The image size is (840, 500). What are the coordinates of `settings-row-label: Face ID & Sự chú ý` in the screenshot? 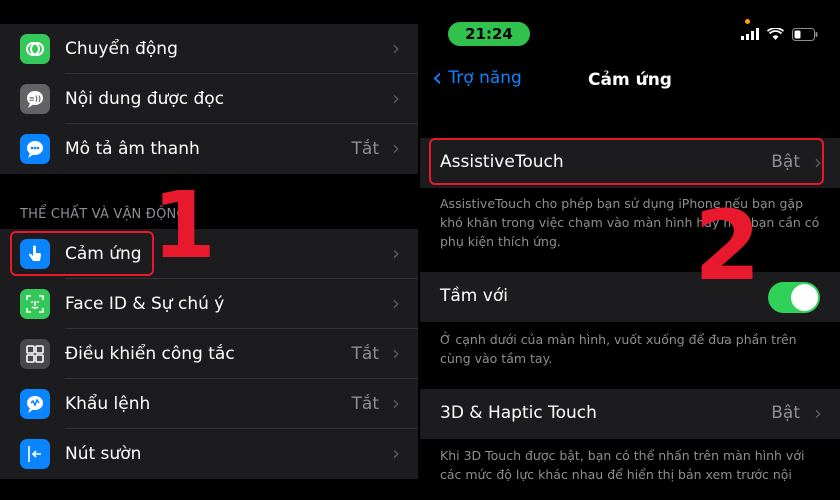 It's located at (145, 304).